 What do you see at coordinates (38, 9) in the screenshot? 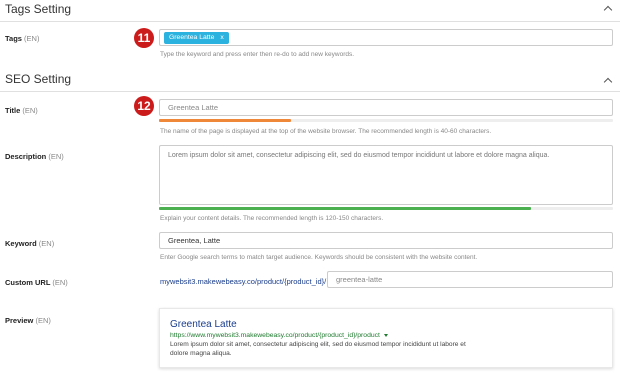
I see `tags-setting-title: Tags Setting` at bounding box center [38, 9].